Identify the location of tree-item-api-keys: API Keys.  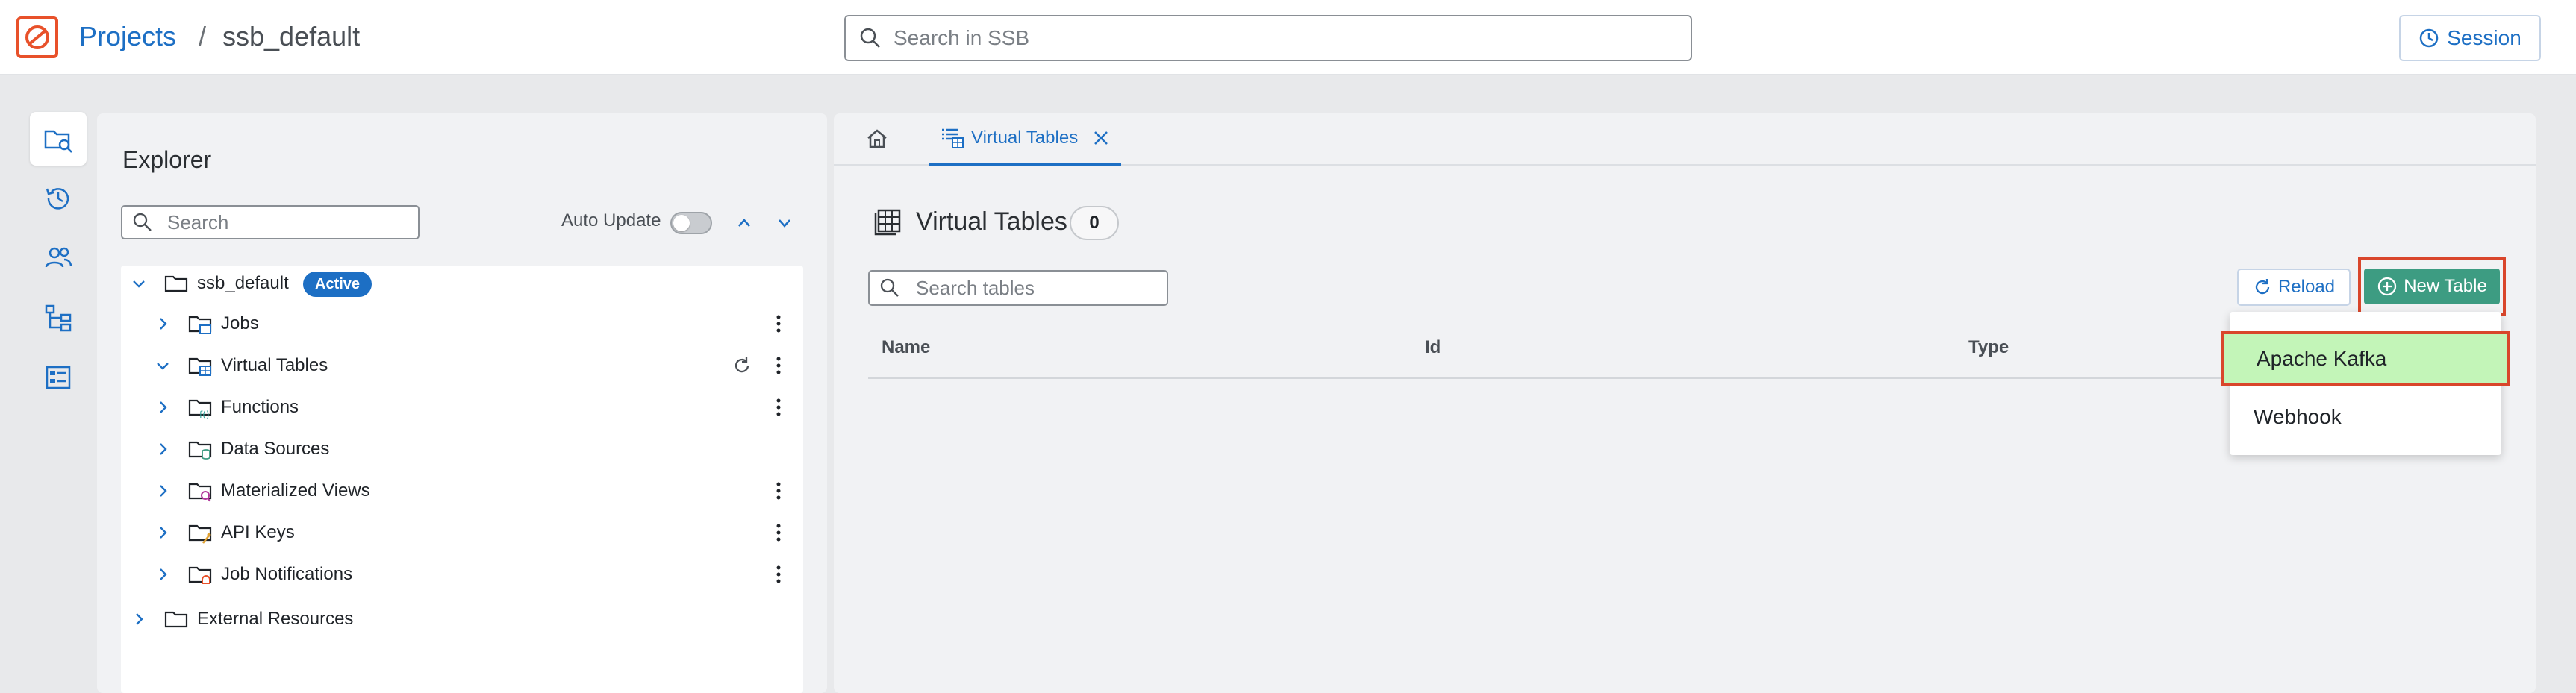
(462, 533).